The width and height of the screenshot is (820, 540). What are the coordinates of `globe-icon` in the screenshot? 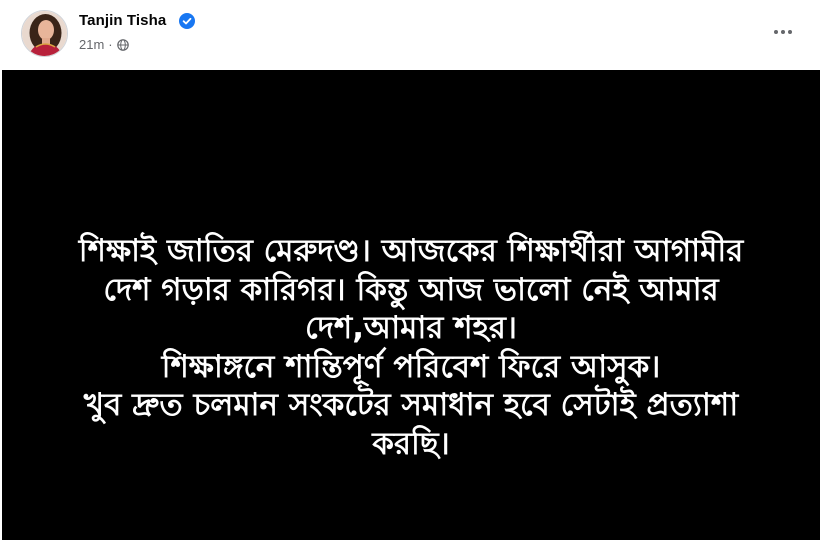 It's located at (122, 44).